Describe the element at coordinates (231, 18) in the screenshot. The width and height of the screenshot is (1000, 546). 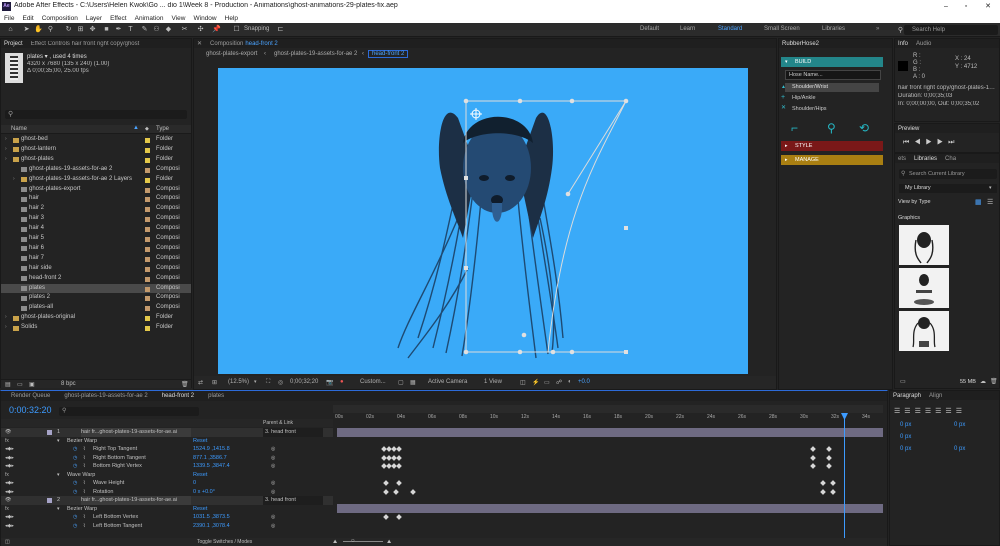
I see `menu-help: Help` at that location.